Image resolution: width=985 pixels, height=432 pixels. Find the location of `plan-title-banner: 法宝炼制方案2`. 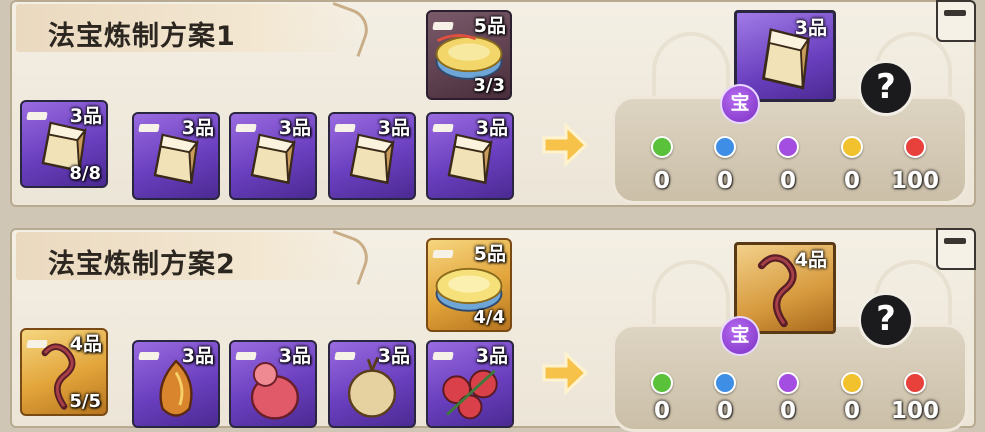

plan-title-banner: 法宝炼制方案2 is located at coordinates (189, 256).